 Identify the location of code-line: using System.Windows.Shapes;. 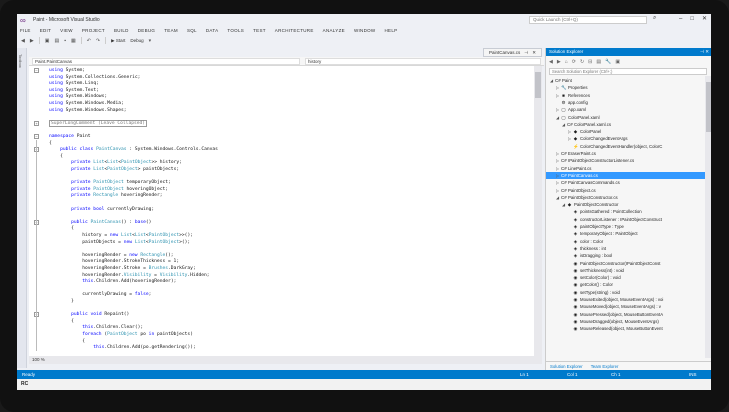
(88, 110).